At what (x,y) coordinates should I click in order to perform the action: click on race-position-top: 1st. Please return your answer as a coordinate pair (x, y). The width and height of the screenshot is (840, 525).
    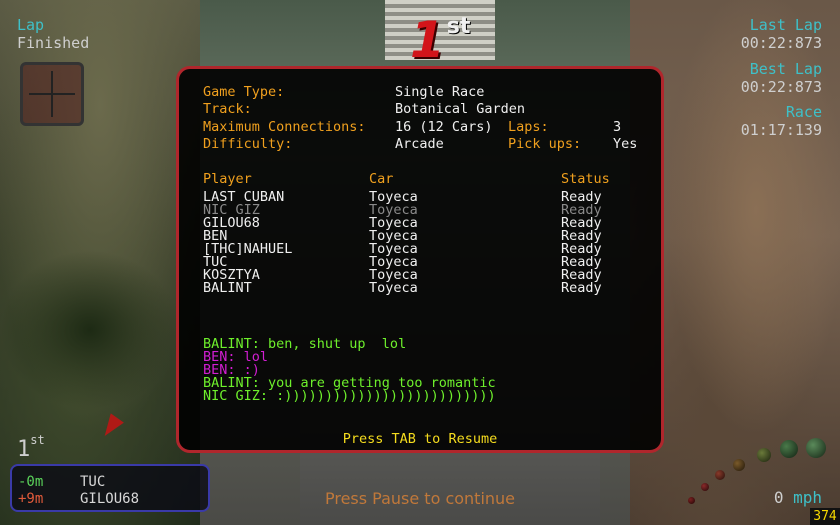
    Looking at the image, I should click on (440, 33).